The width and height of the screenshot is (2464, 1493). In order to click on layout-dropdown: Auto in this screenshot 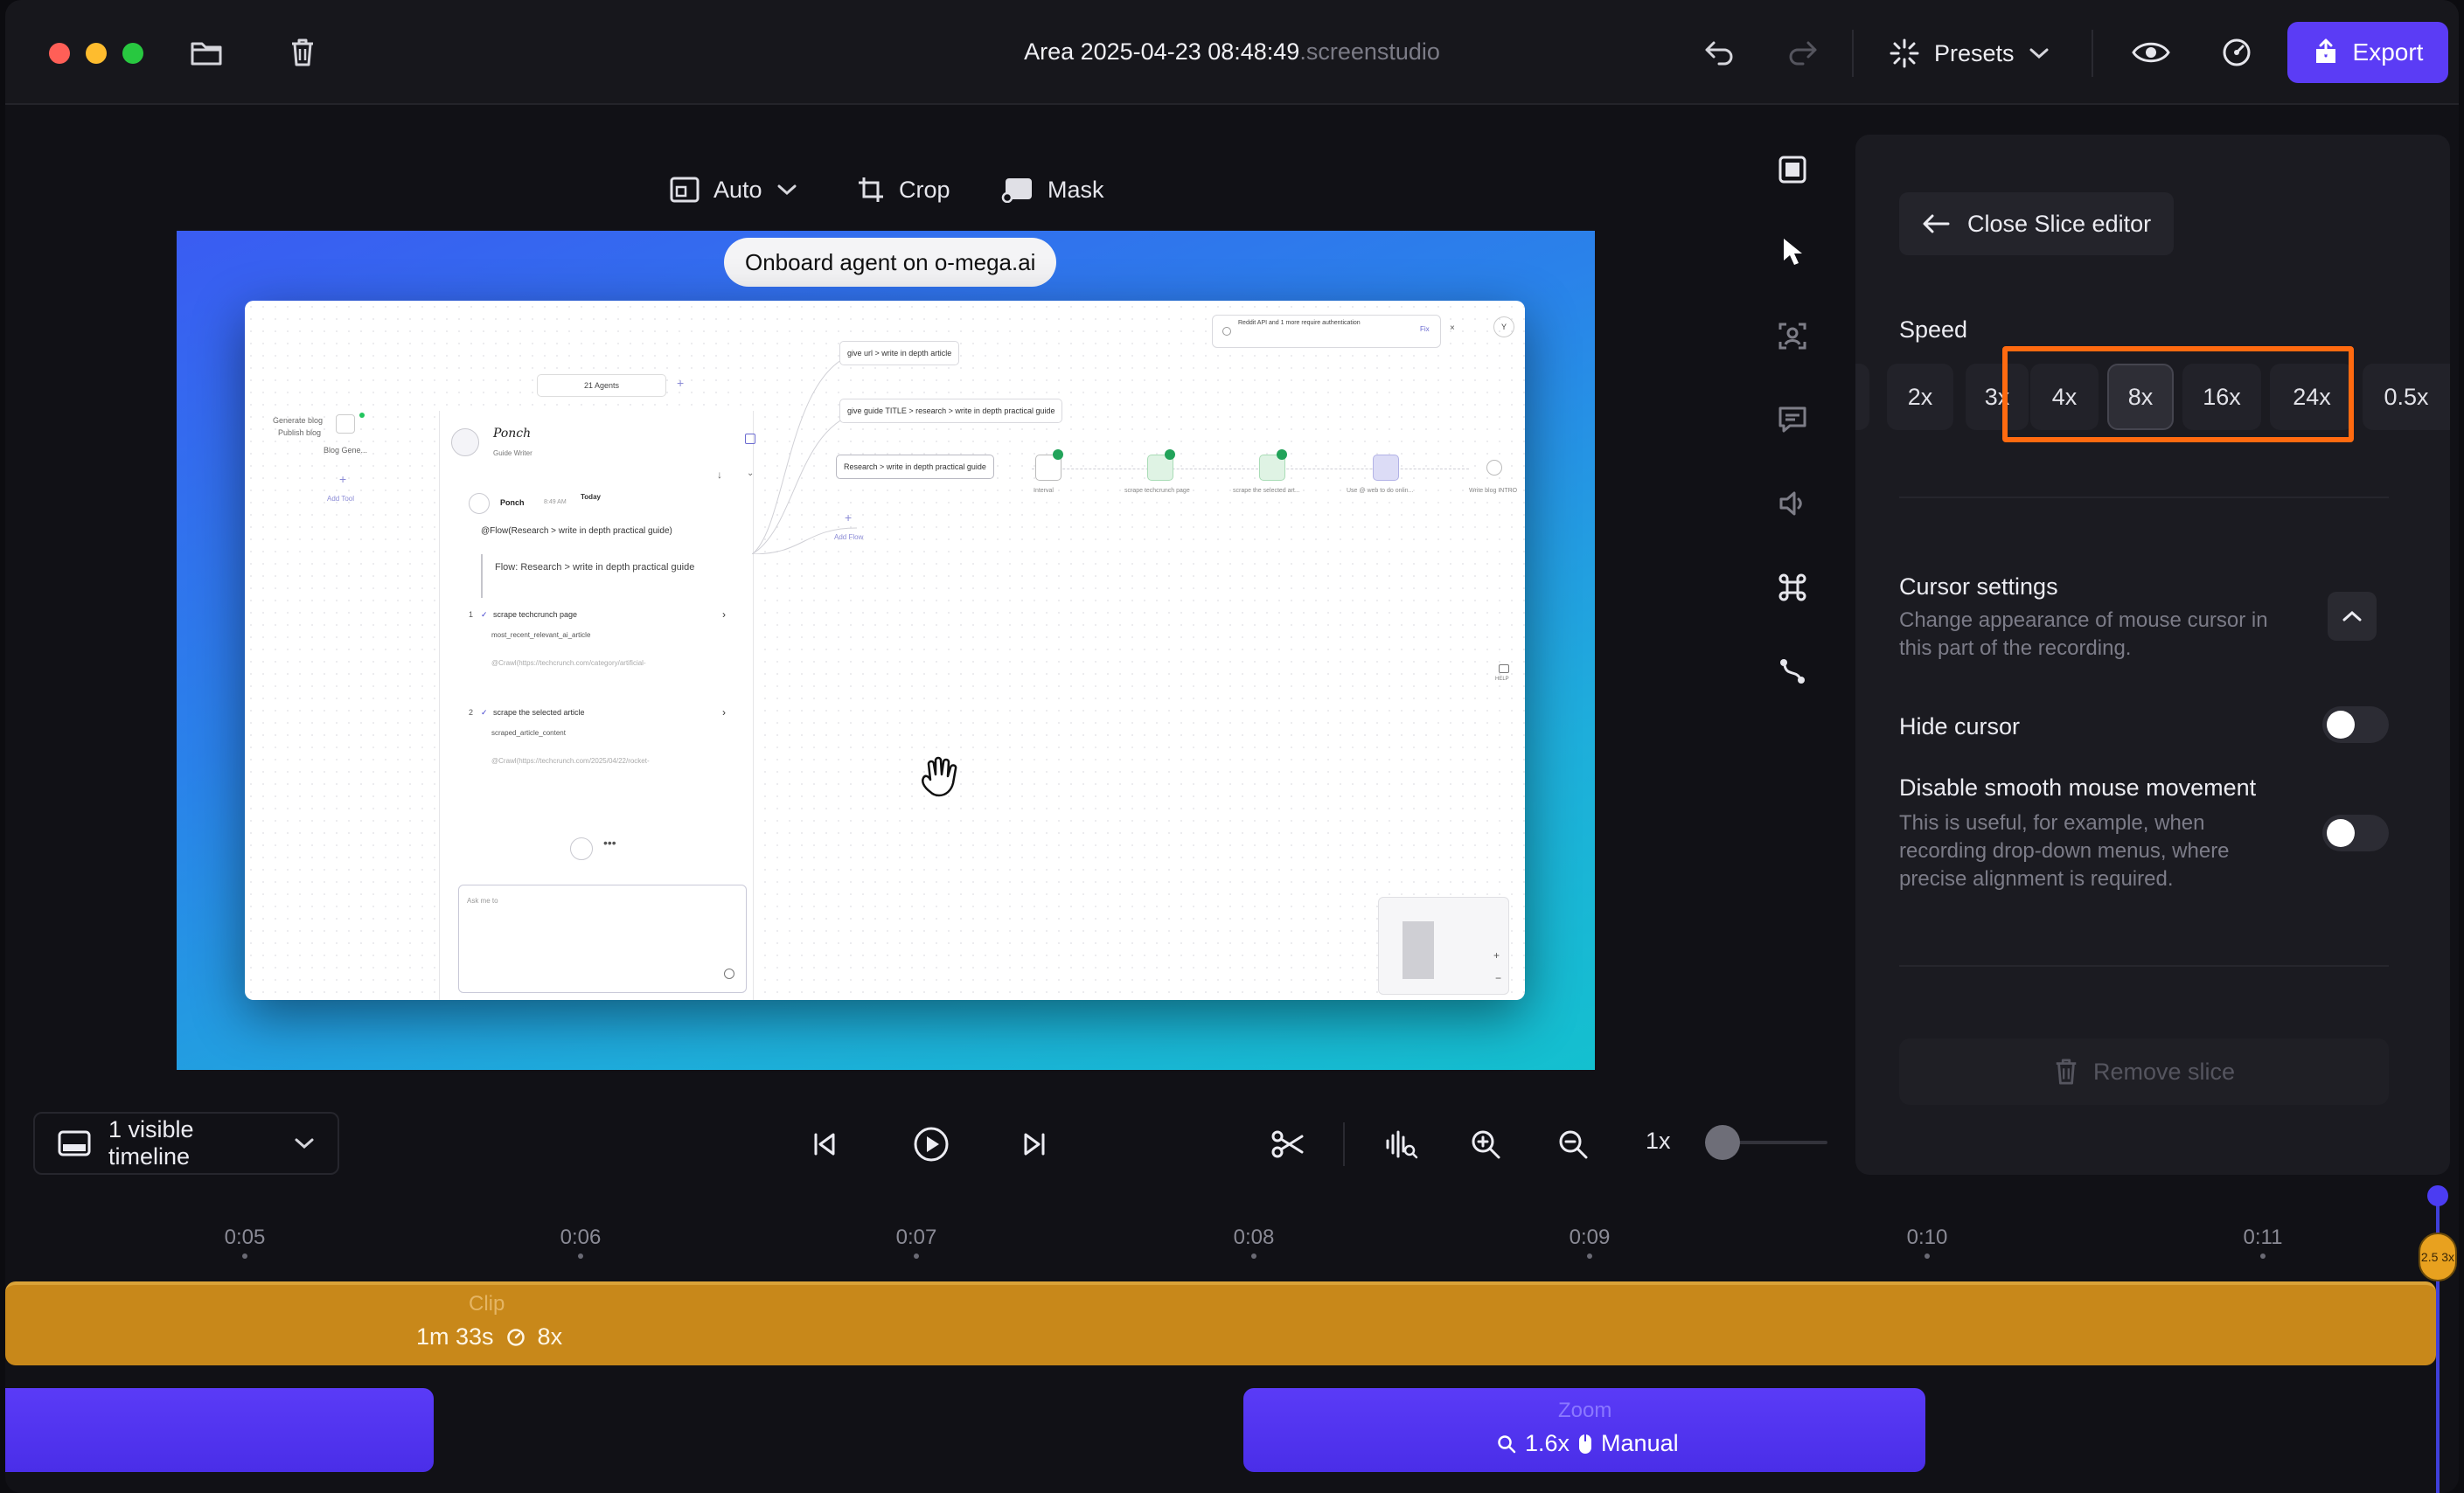, I will do `click(733, 189)`.